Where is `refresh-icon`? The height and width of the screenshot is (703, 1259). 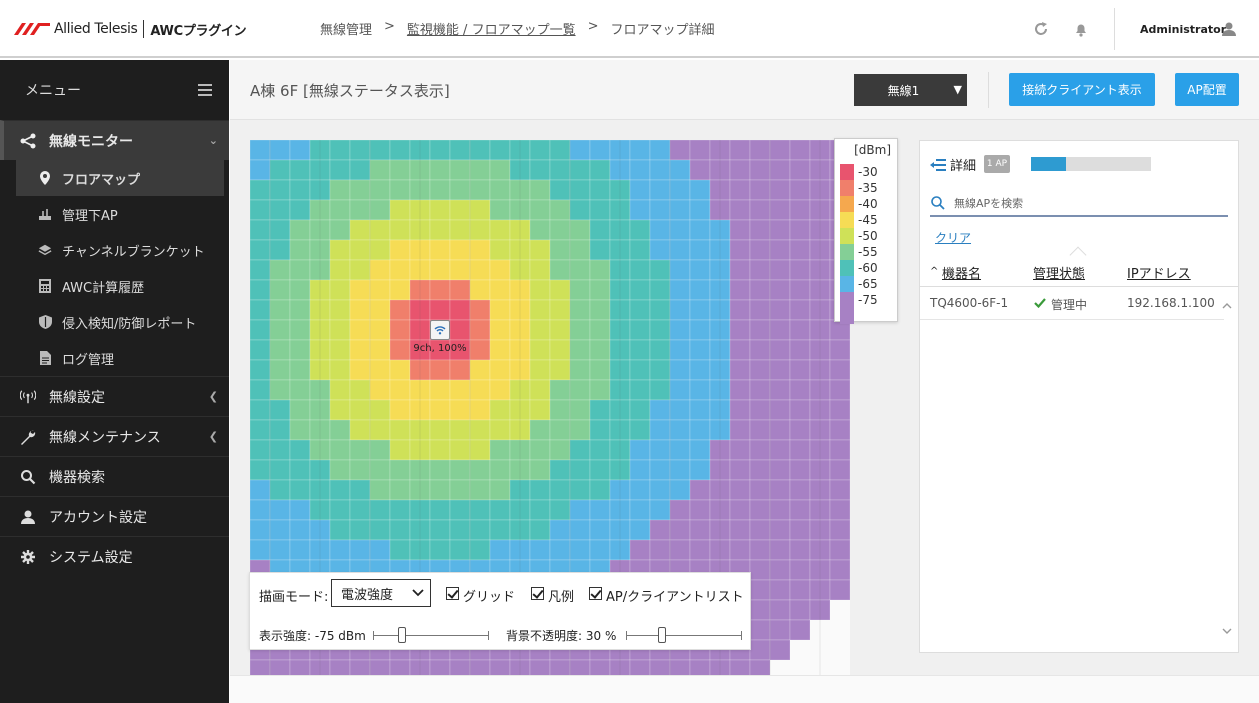 refresh-icon is located at coordinates (1041, 29).